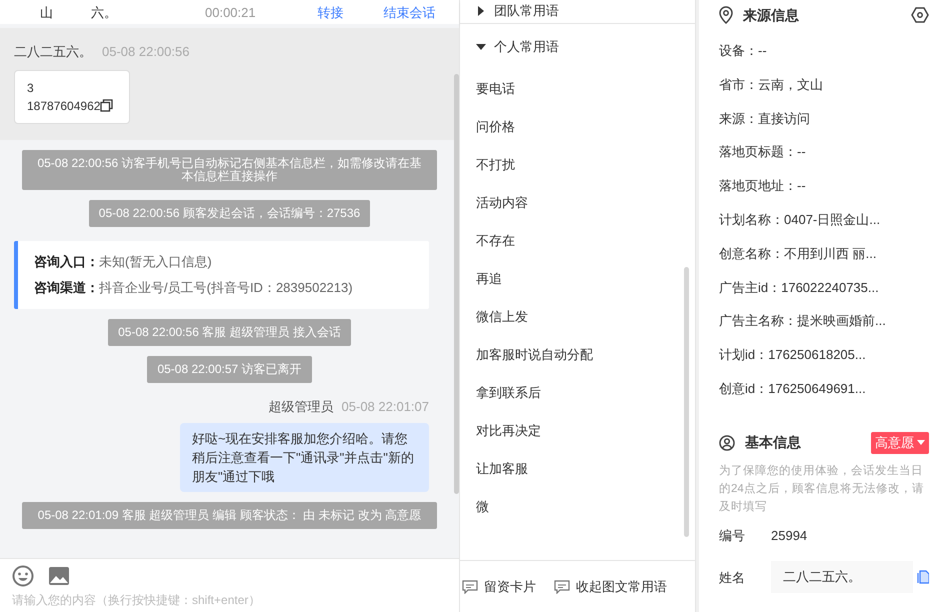 This screenshot has width=939, height=612. I want to click on system-notice: 05-08 22:01:09 客服 超级管理员 编辑 顾客状态： 由 未标记 改为 高意愿, so click(229, 515).